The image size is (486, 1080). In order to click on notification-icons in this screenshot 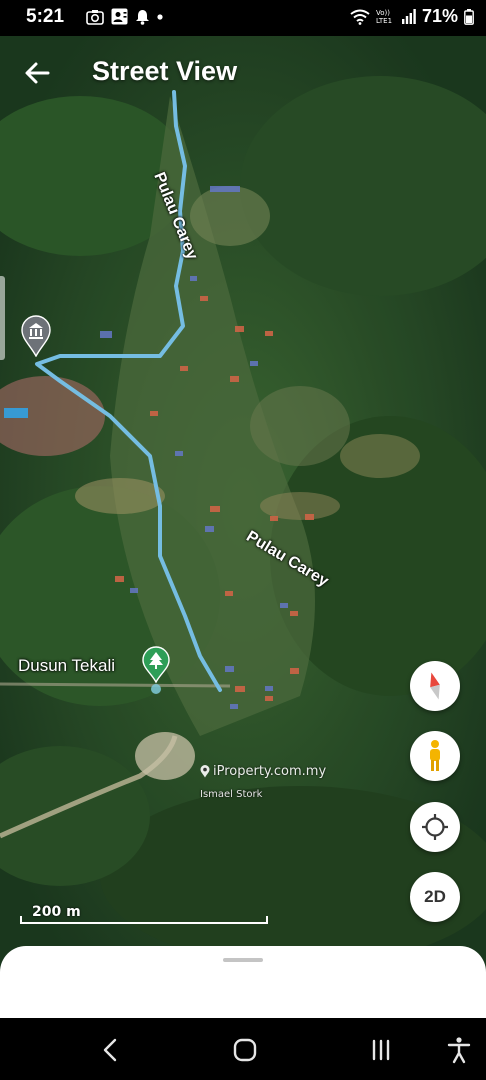, I will do `click(124, 16)`.